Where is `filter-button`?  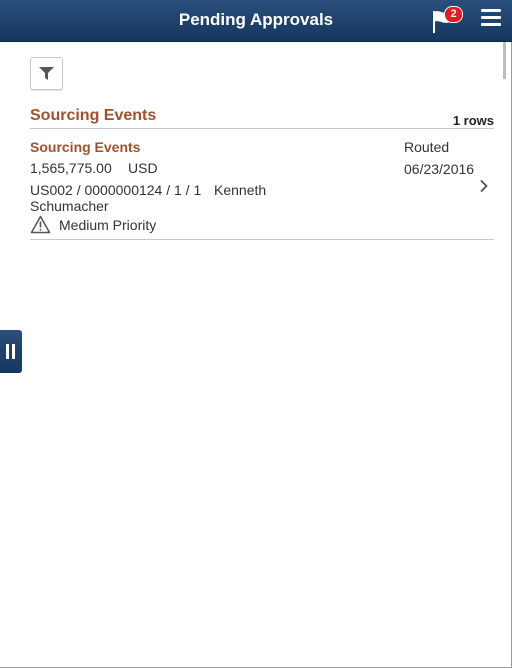 filter-button is located at coordinates (46, 73).